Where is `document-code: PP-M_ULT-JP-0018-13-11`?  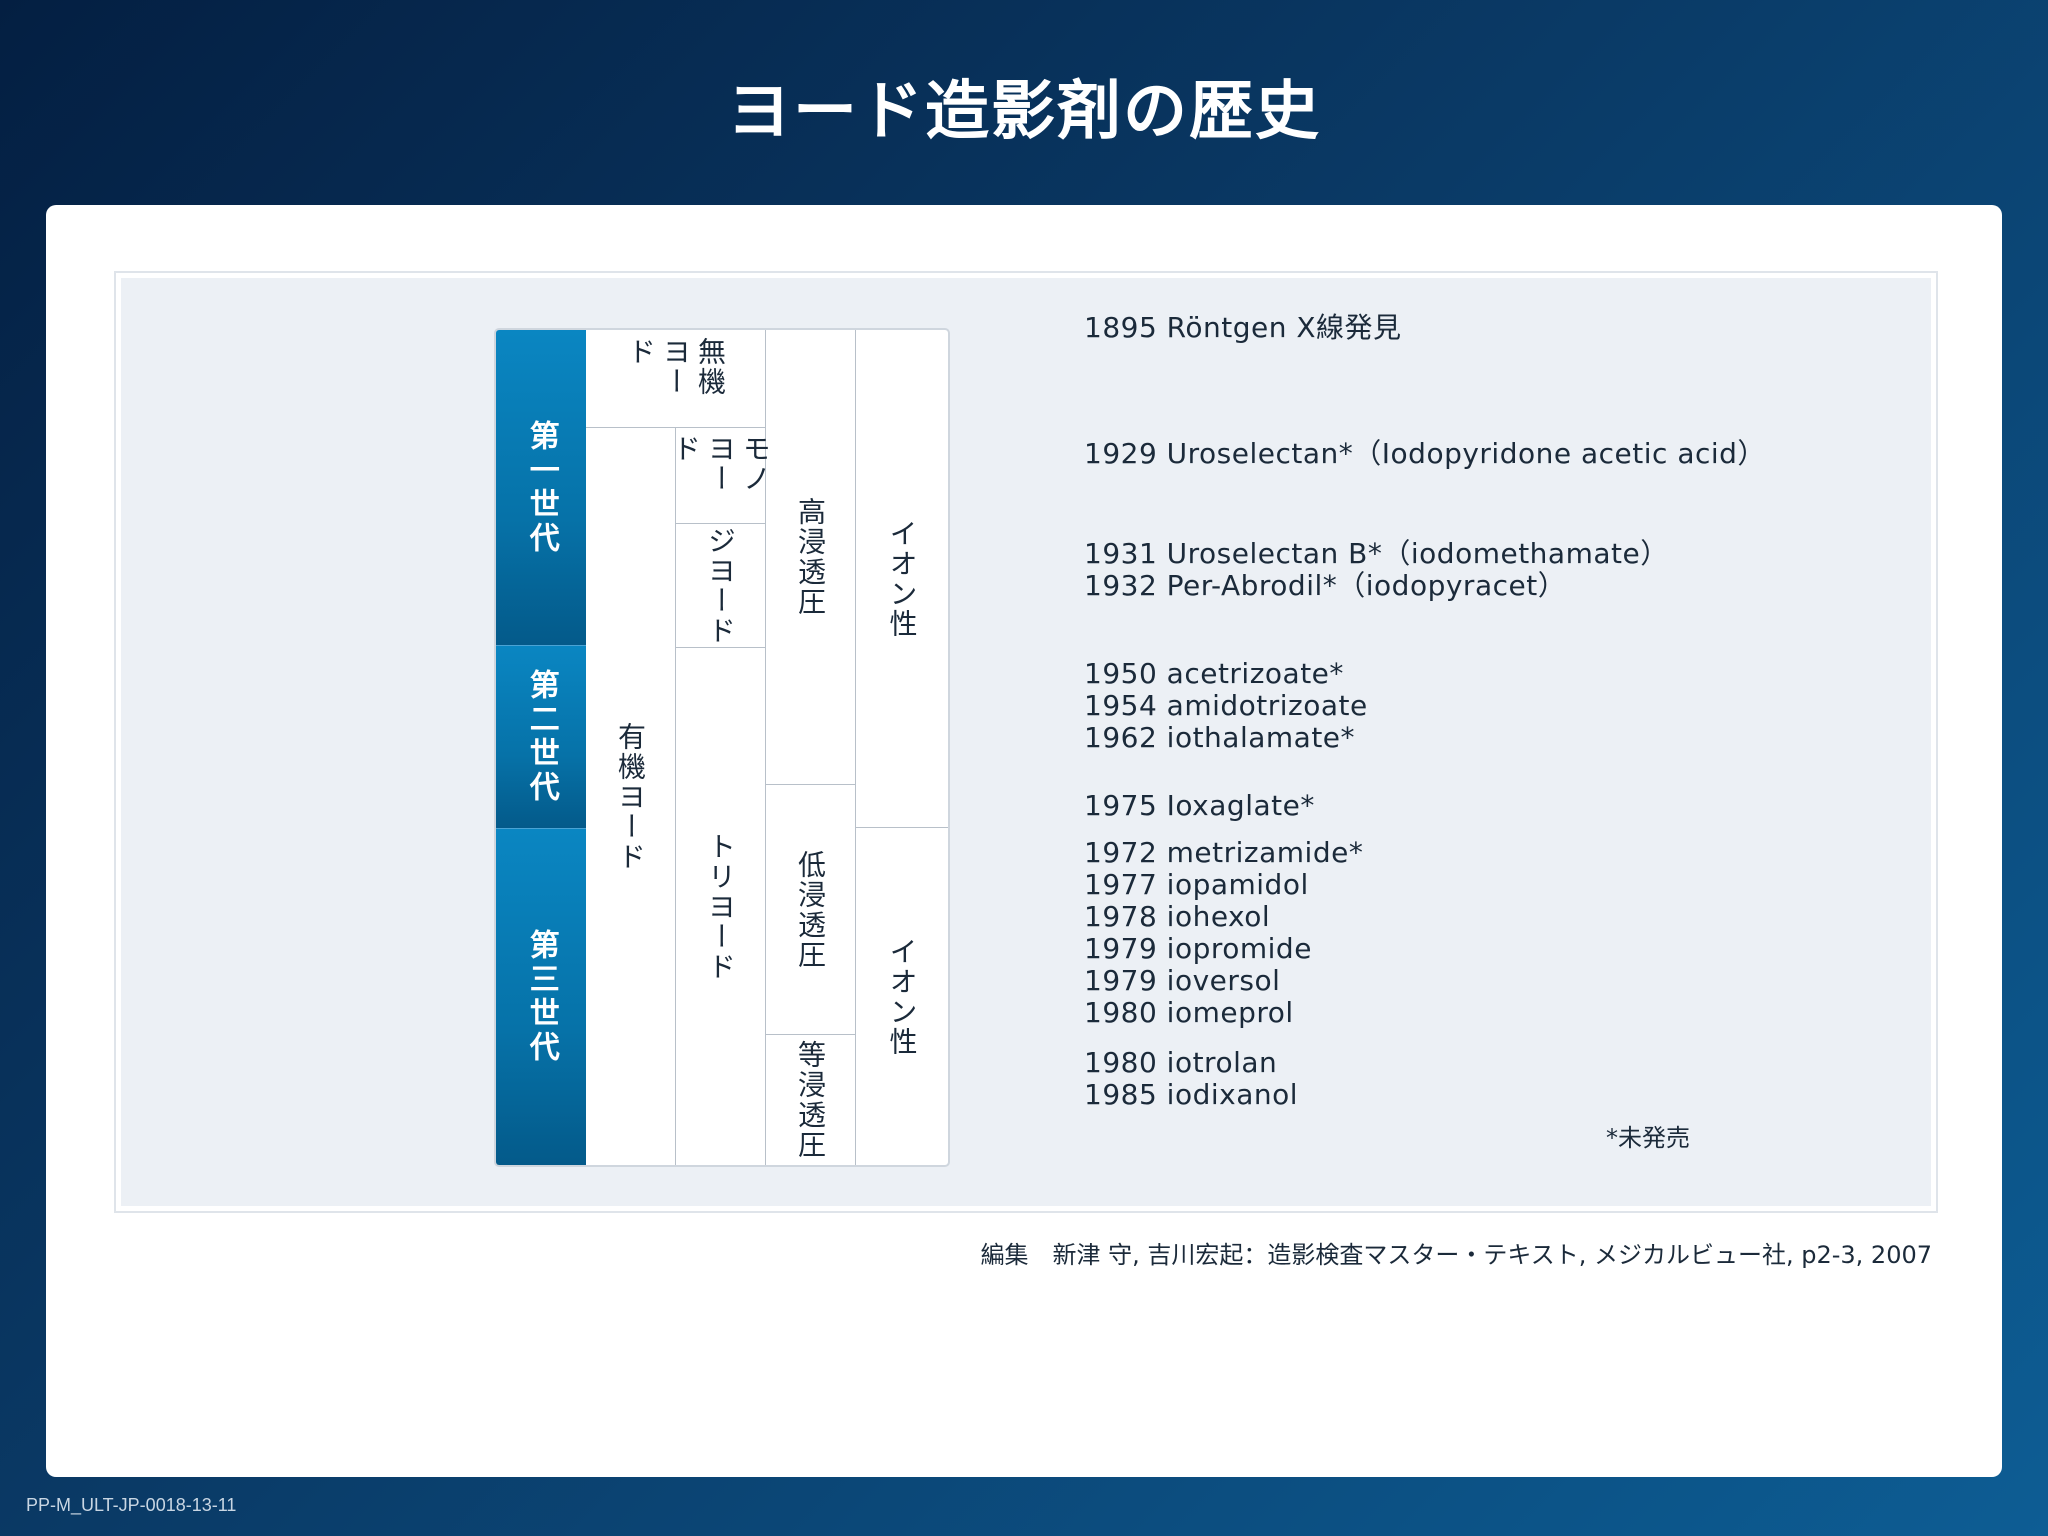 document-code: PP-M_ULT-JP-0018-13-11 is located at coordinates (131, 1505).